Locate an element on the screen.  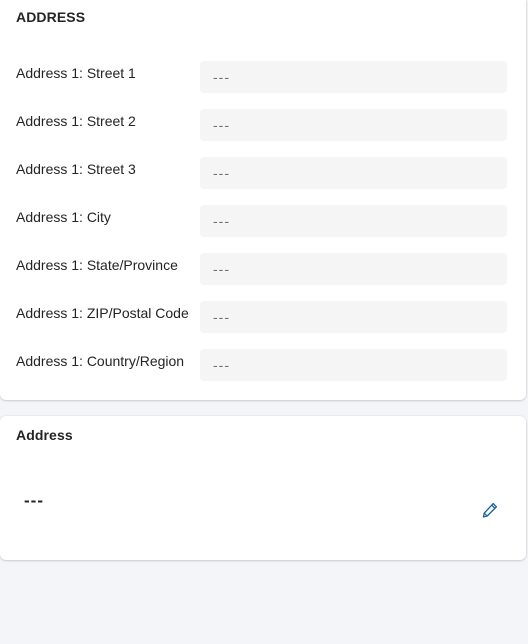
field-street-3: Address 1: Street 3 --- is located at coordinates (263, 173).